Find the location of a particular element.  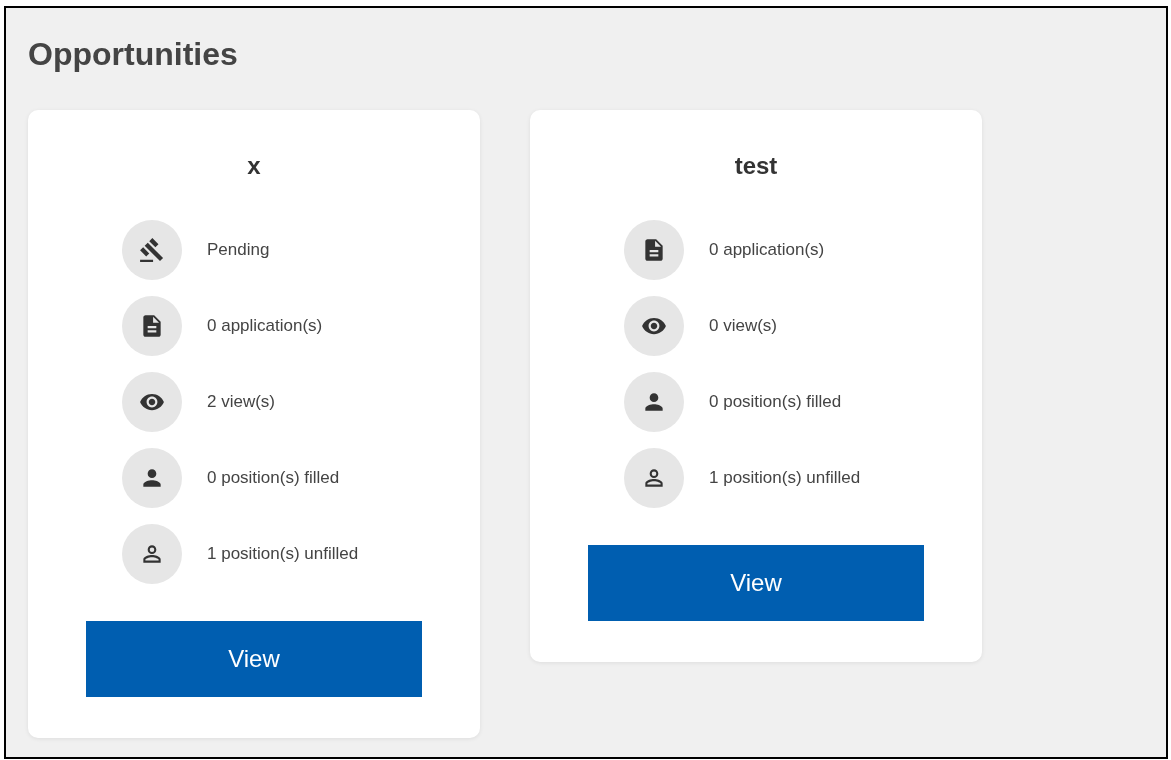

gavel-icon is located at coordinates (152, 250).